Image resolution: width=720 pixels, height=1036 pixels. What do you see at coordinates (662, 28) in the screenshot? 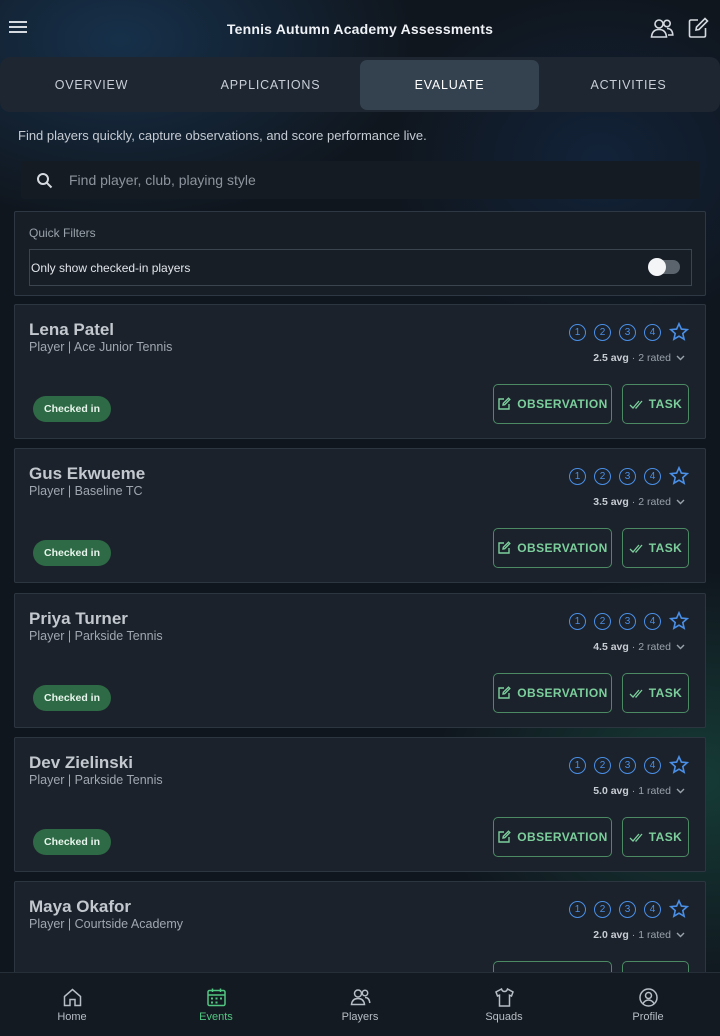
I see `people-icon` at bounding box center [662, 28].